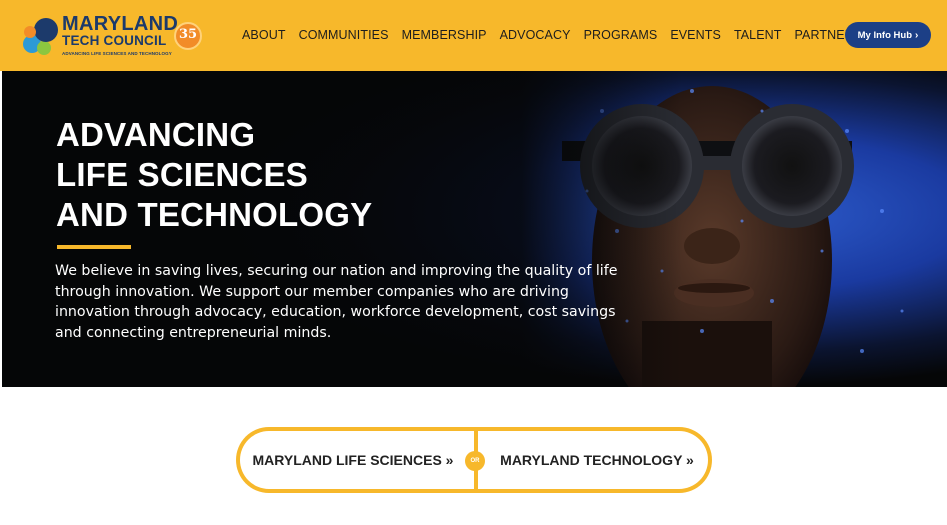  What do you see at coordinates (695, 35) in the screenshot?
I see `nav-item-events: EVENTS` at bounding box center [695, 35].